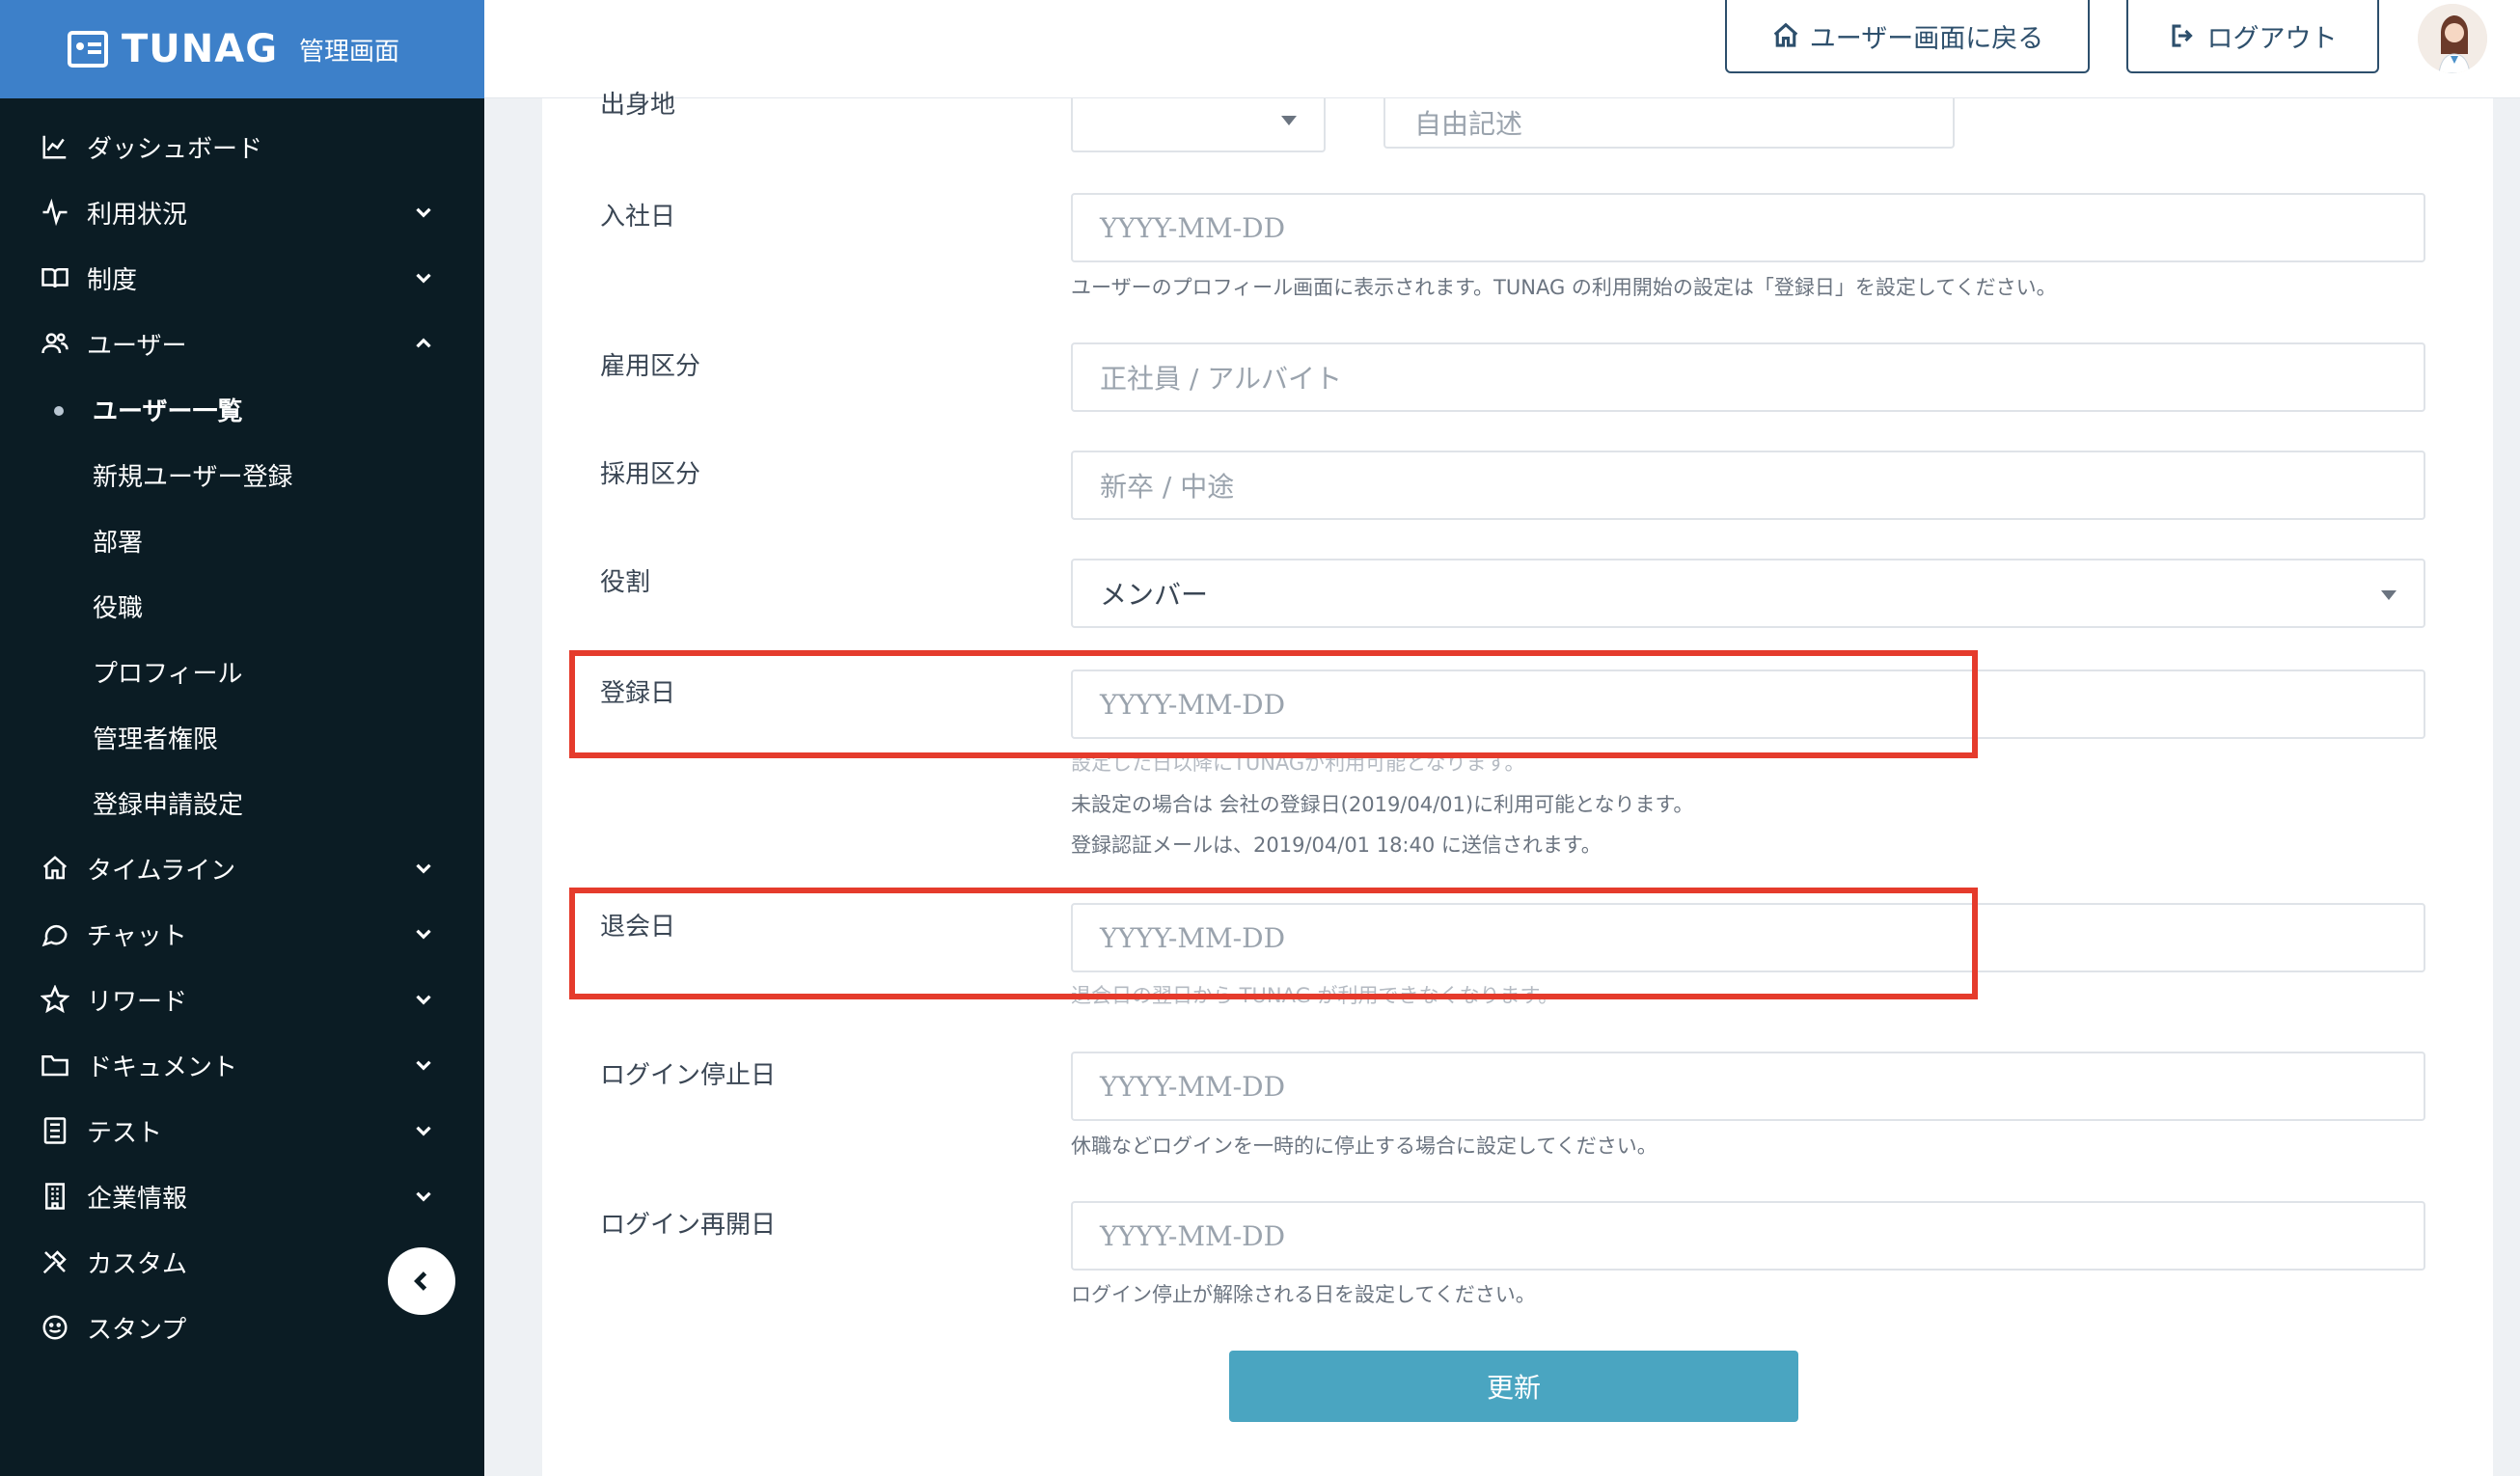 Image resolution: width=2520 pixels, height=1476 pixels. I want to click on sidebar-item-label: リワード, so click(138, 1002).